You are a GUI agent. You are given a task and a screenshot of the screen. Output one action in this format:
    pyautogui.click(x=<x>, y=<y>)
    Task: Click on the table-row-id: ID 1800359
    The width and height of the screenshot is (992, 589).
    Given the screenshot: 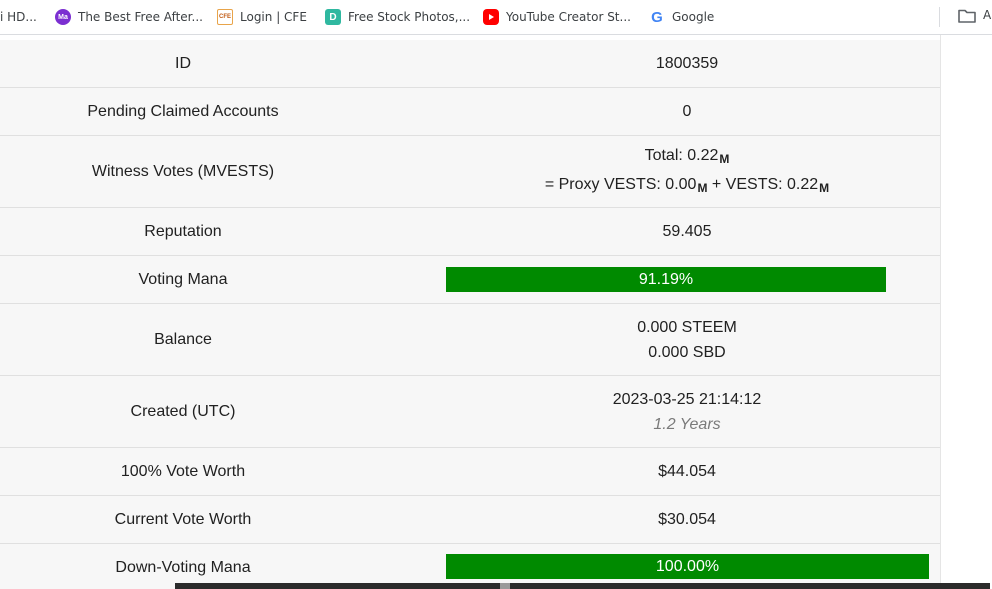 What is the action you would take?
    pyautogui.click(x=470, y=64)
    